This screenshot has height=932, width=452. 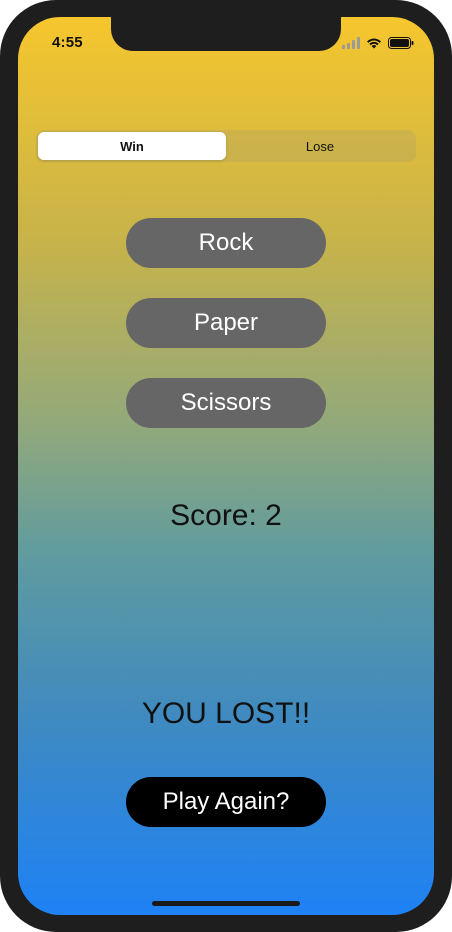 What do you see at coordinates (132, 146) in the screenshot?
I see `segment-win: Win` at bounding box center [132, 146].